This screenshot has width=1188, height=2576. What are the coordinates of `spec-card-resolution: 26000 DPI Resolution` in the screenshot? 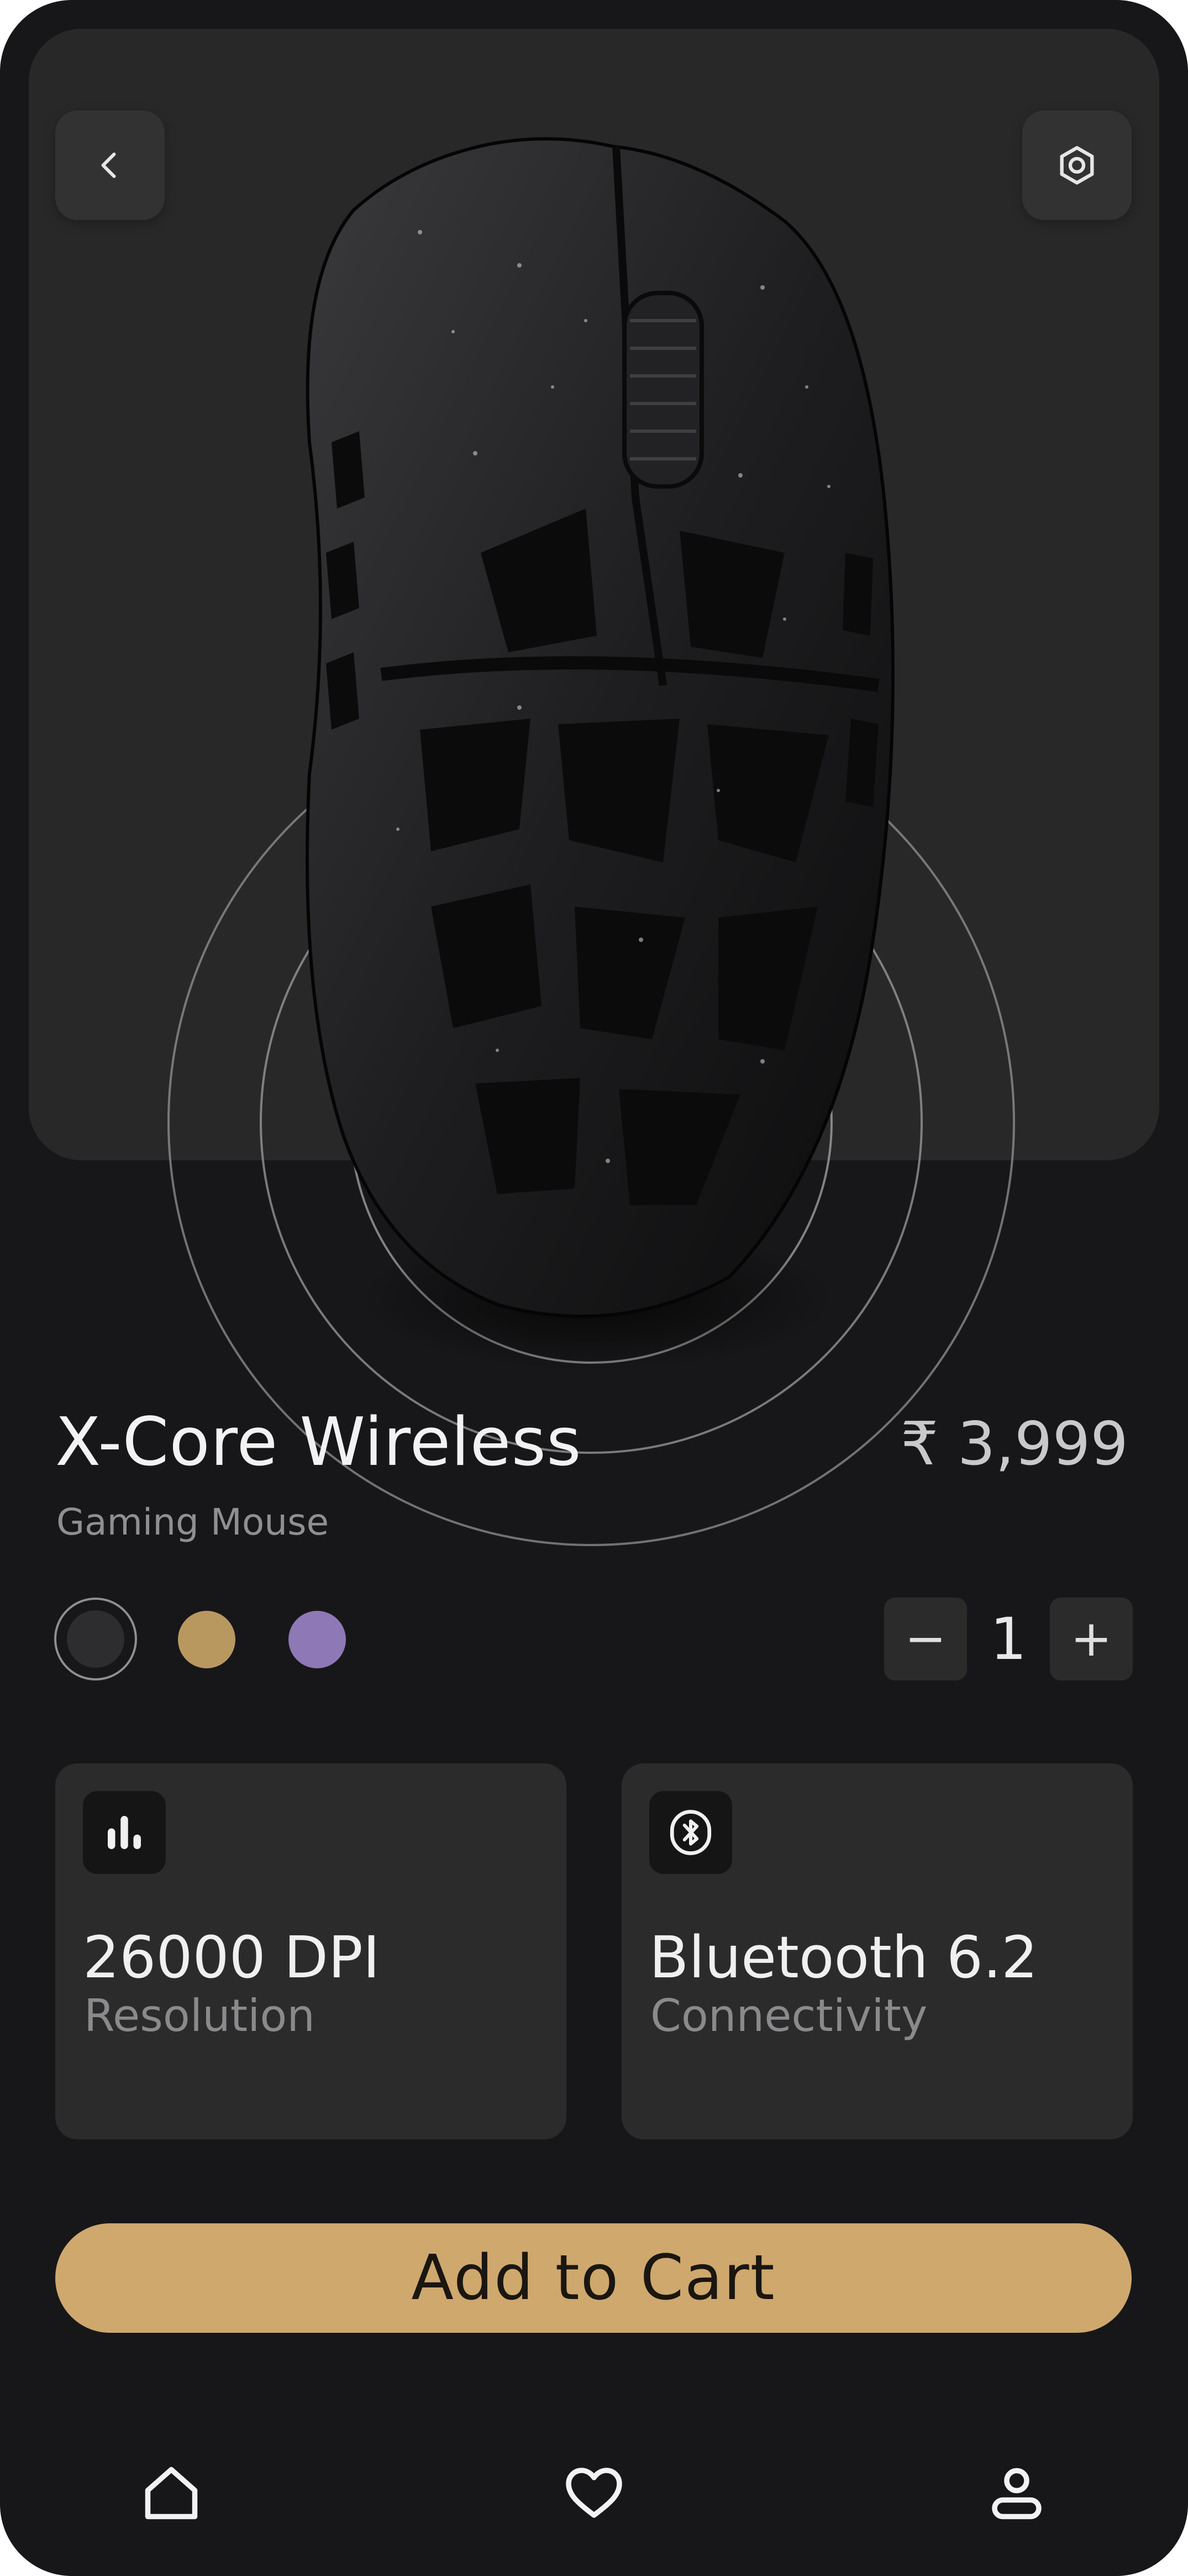 It's located at (310, 1951).